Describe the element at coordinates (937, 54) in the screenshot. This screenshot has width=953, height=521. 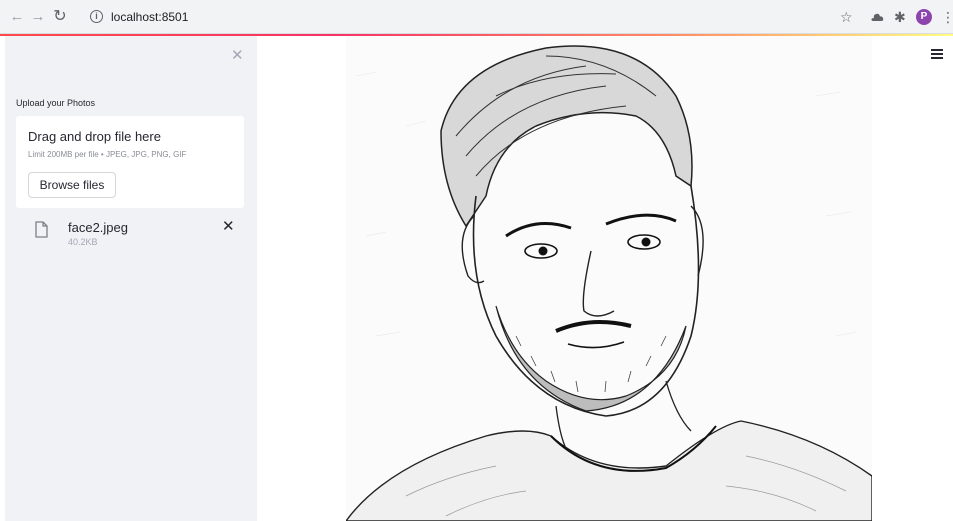
I see `hamburger-menu-icon` at that location.